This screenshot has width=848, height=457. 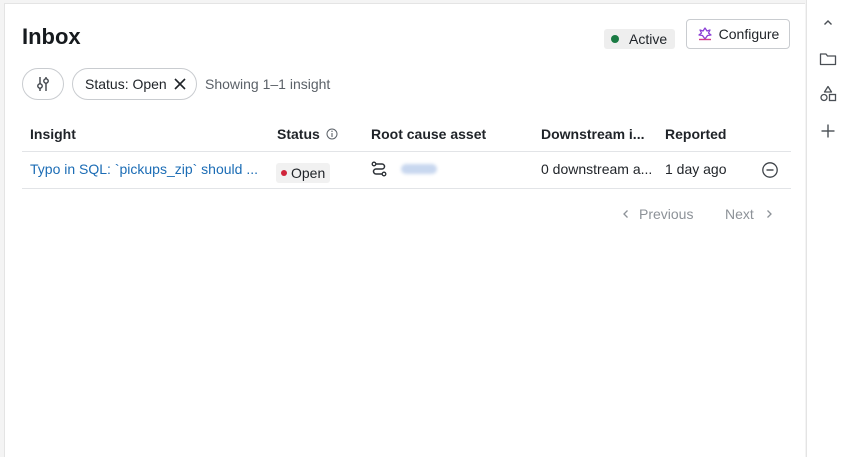 What do you see at coordinates (308, 173) in the screenshot?
I see `row-status-label: Open` at bounding box center [308, 173].